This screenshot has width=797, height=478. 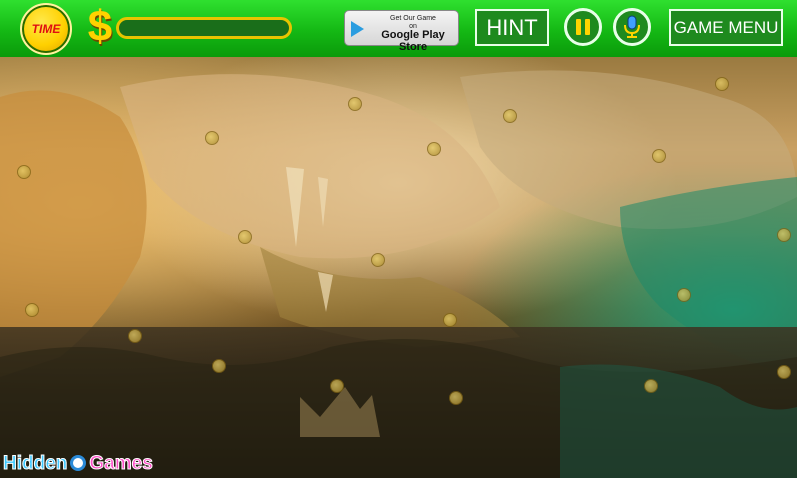 I want to click on pause-icon, so click(x=583, y=27).